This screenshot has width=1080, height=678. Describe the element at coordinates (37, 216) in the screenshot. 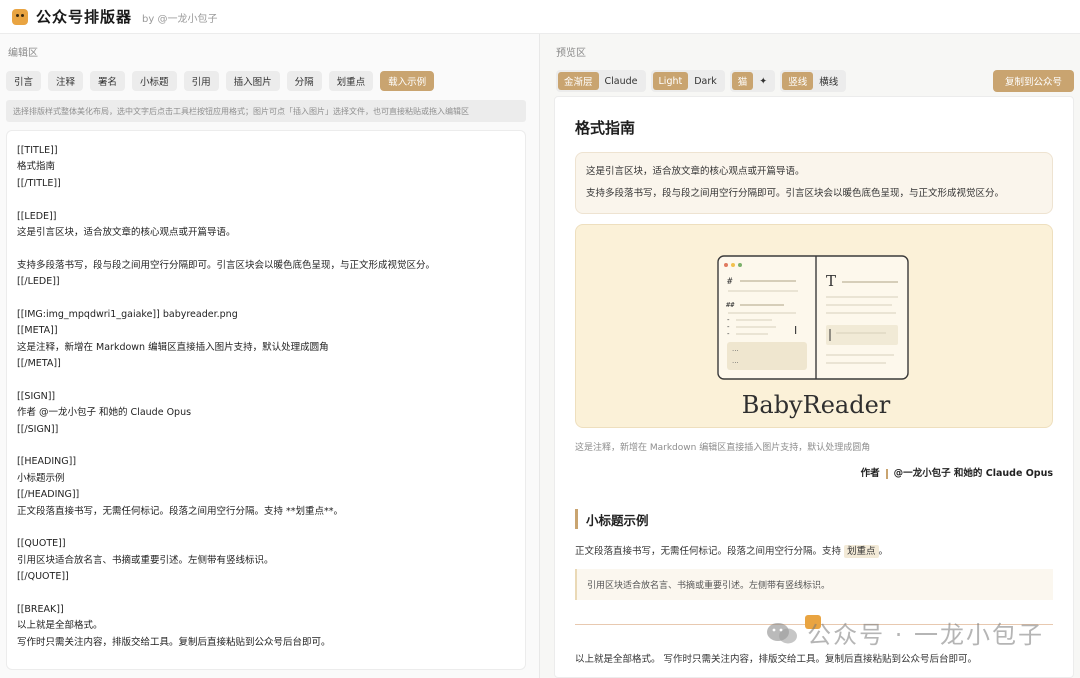

I see `editor-line: [[LEDE]]` at that location.